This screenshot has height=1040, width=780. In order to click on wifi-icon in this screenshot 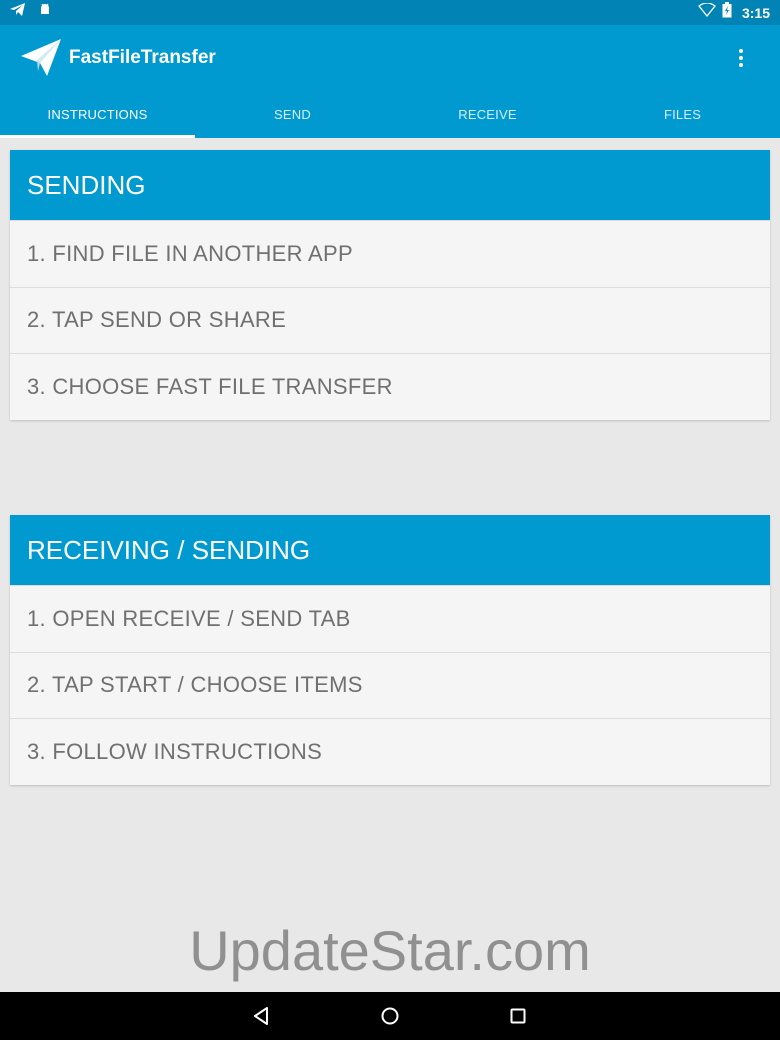, I will do `click(707, 12)`.